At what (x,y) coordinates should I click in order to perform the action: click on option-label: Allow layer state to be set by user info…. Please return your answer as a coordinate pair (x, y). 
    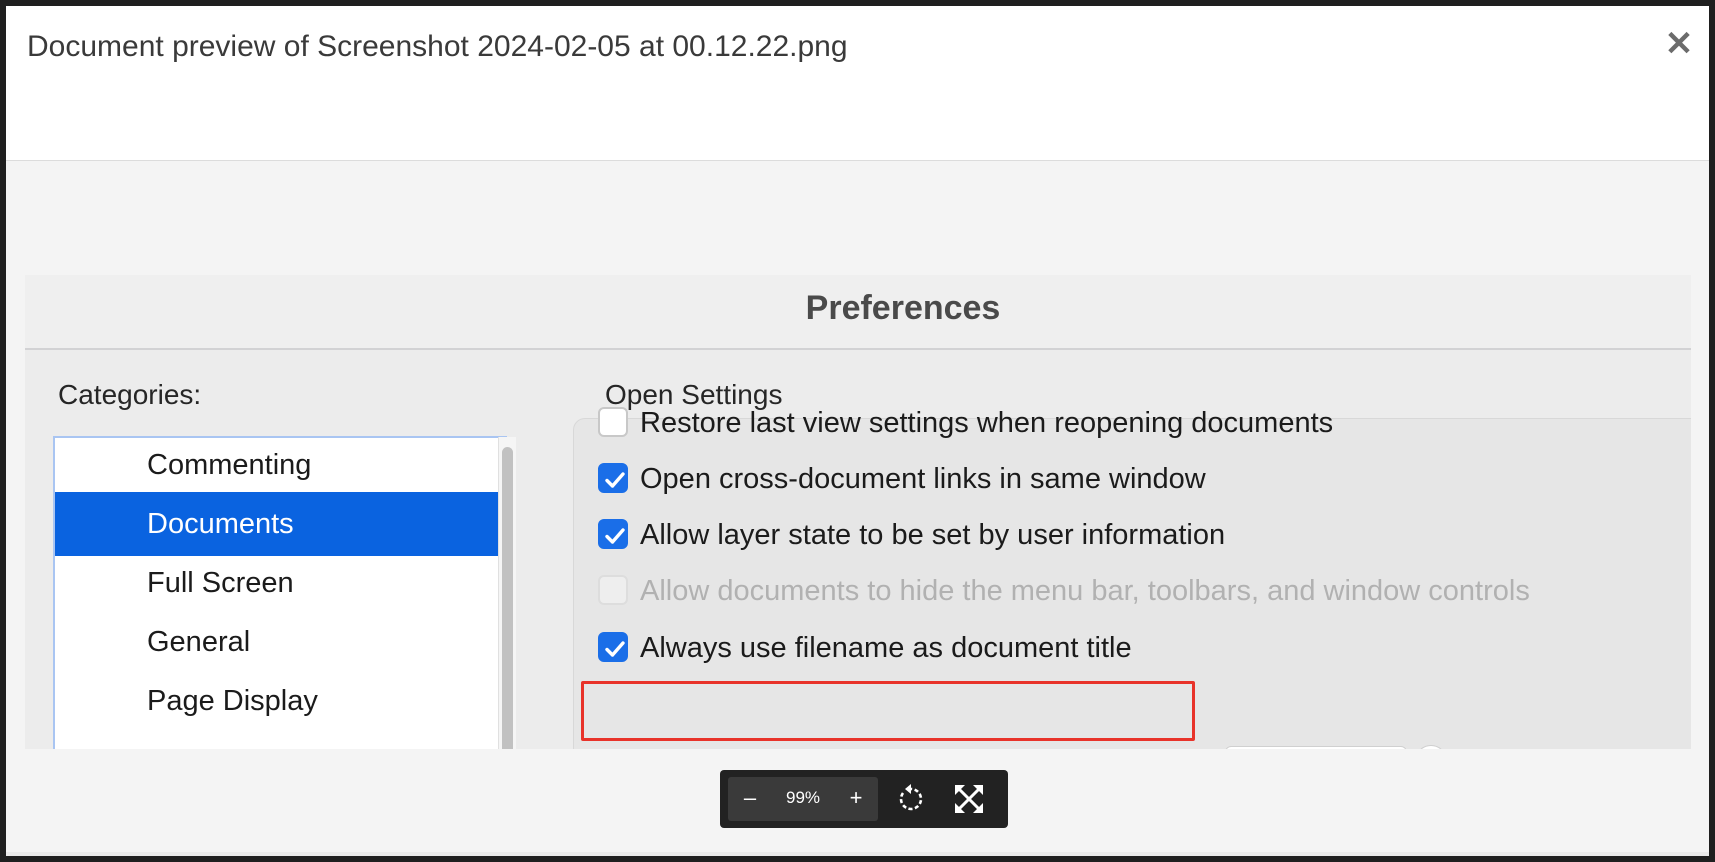
    Looking at the image, I should click on (933, 535).